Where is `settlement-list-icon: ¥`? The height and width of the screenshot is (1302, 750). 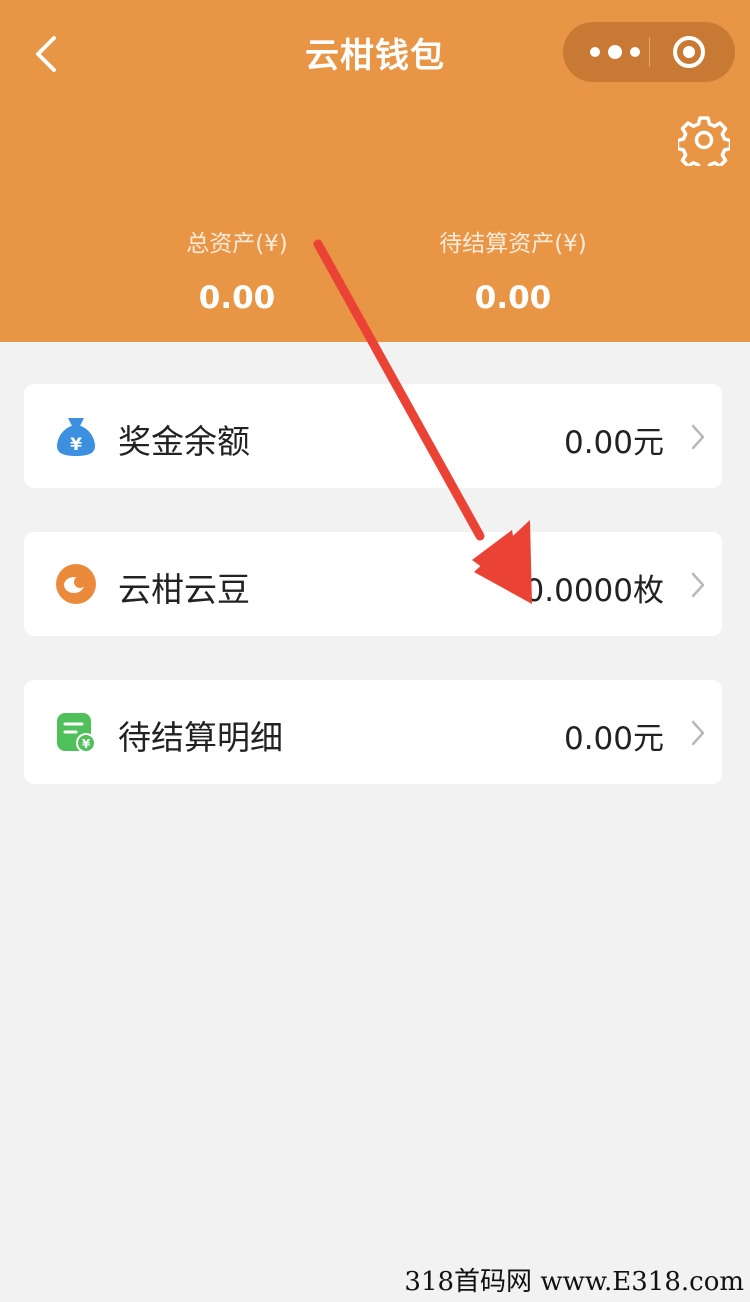
settlement-list-icon: ¥ is located at coordinates (76, 733).